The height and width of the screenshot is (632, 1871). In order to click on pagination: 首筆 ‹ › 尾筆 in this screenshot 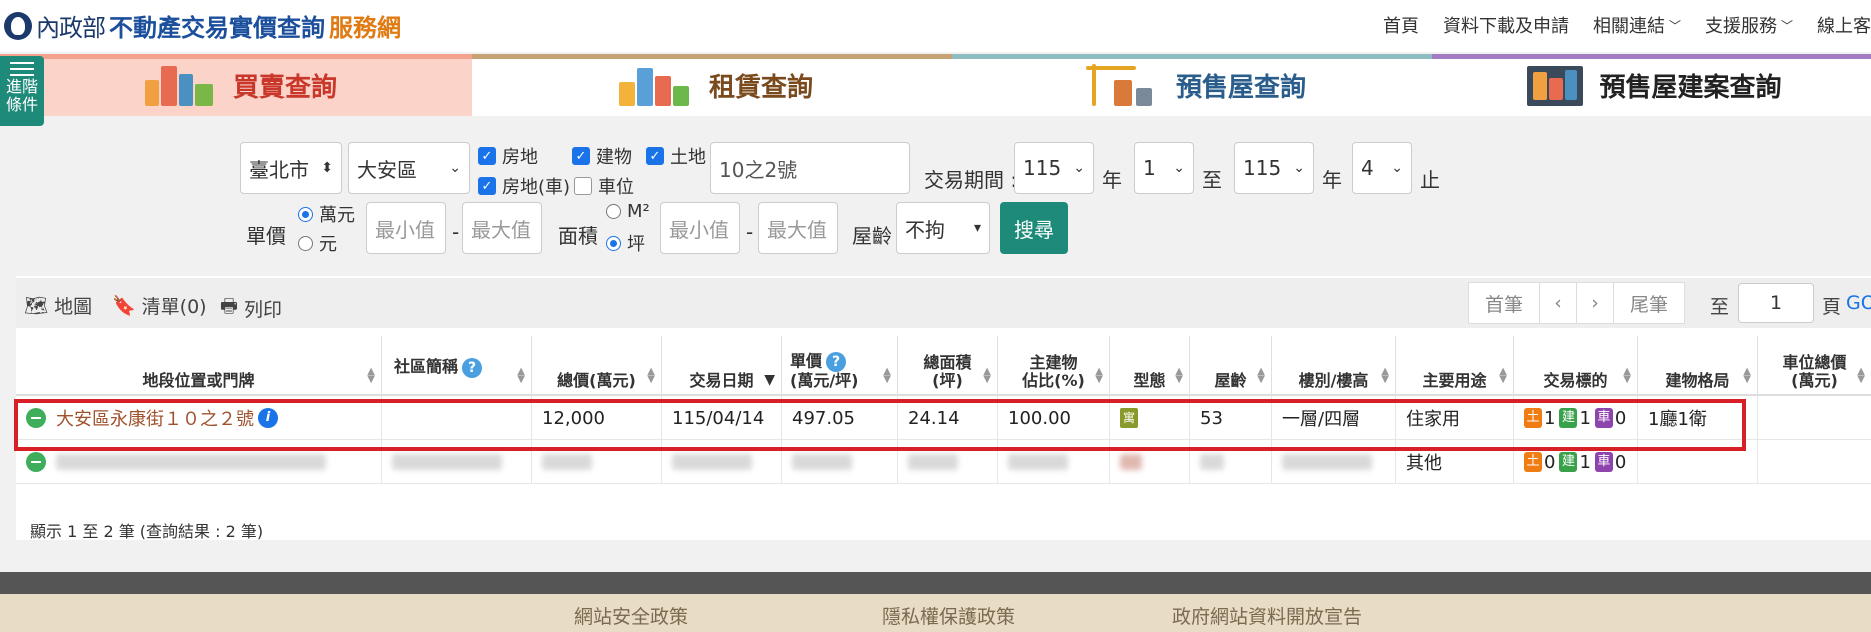, I will do `click(1576, 303)`.